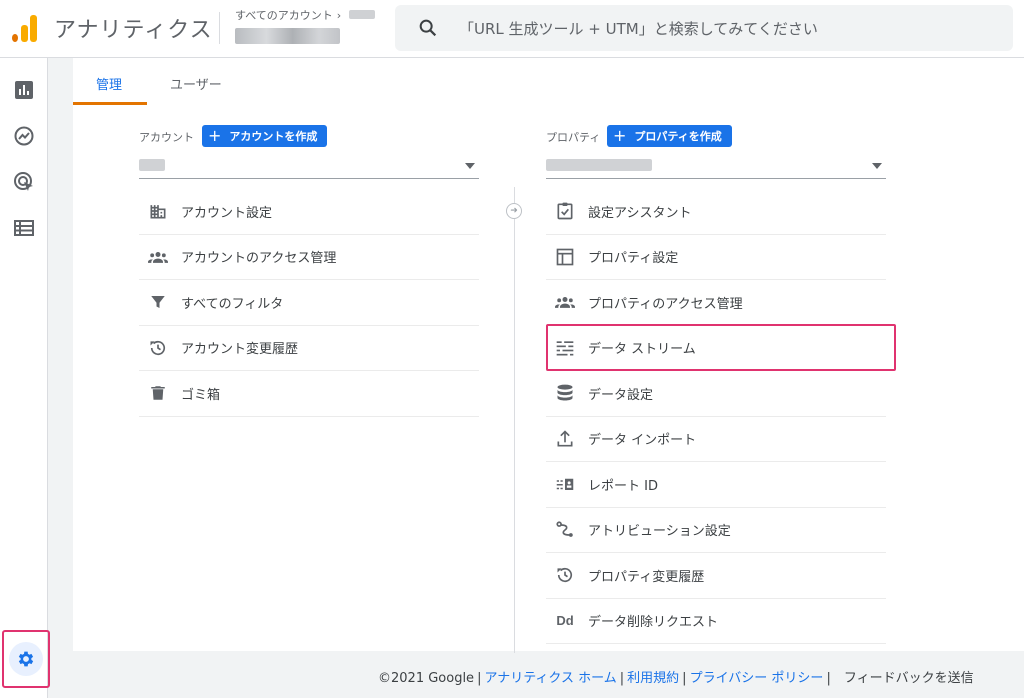 The height and width of the screenshot is (698, 1024). I want to click on property-history-item: プロパティ変更履歴, so click(716, 576).